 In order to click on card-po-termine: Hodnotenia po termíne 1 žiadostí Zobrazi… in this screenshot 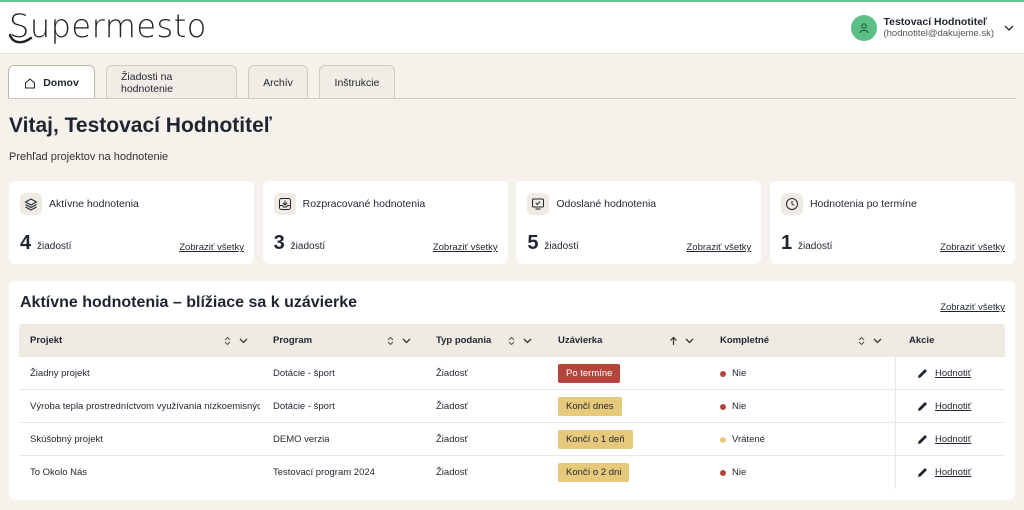, I will do `click(892, 222)`.